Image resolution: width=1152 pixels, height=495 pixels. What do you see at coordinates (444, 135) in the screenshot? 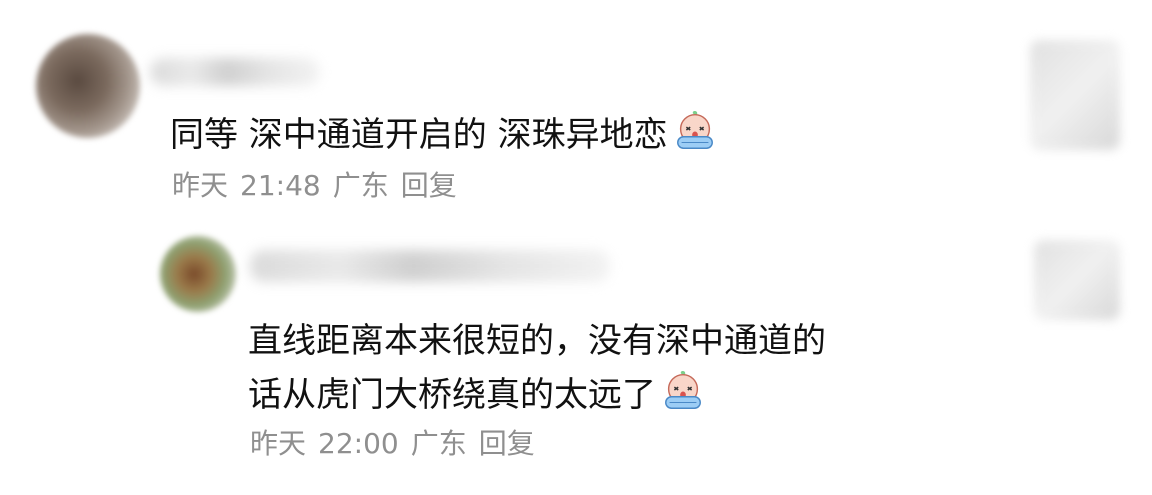
I see `comment-text: 同等 深中通道开启的 深珠异地恋` at bounding box center [444, 135].